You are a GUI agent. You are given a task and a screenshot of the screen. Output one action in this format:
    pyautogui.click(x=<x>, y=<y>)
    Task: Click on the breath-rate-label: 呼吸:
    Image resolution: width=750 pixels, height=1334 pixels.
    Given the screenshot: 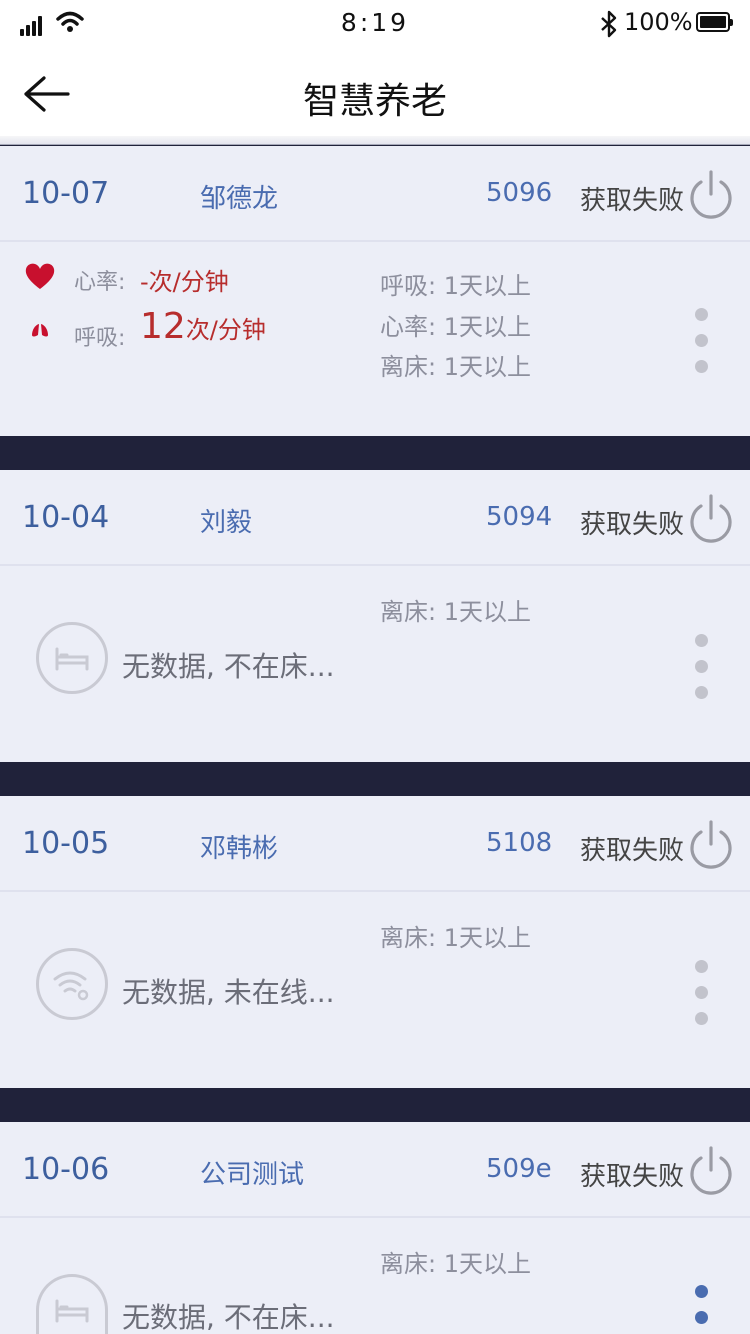 What is the action you would take?
    pyautogui.click(x=100, y=338)
    